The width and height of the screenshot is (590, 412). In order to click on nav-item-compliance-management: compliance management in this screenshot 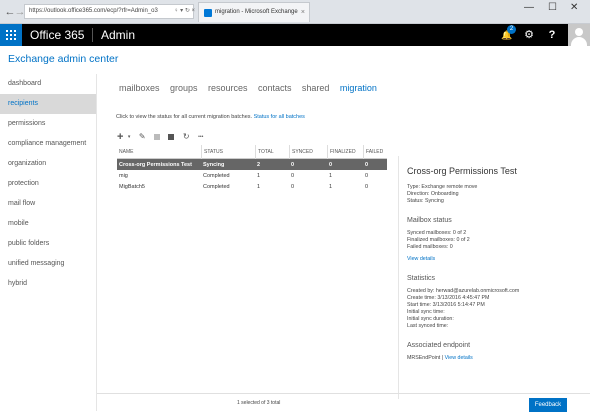, I will do `click(48, 144)`.